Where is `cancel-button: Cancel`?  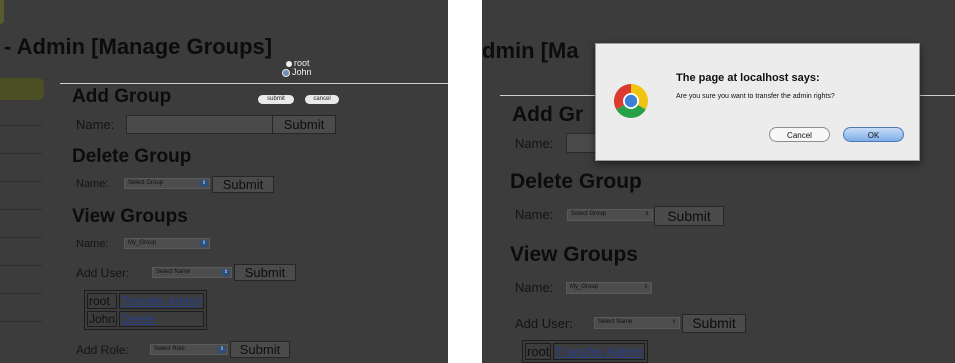
cancel-button: Cancel is located at coordinates (799, 134).